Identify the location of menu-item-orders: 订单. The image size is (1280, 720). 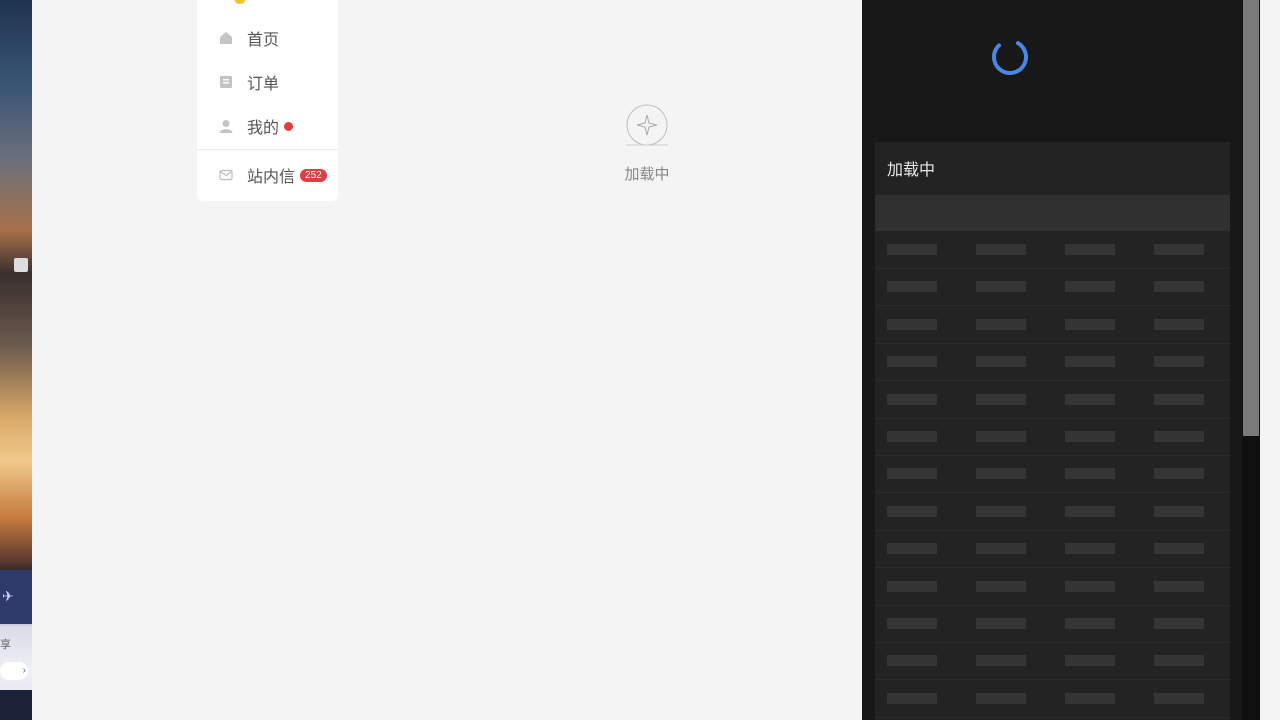
(249, 82).